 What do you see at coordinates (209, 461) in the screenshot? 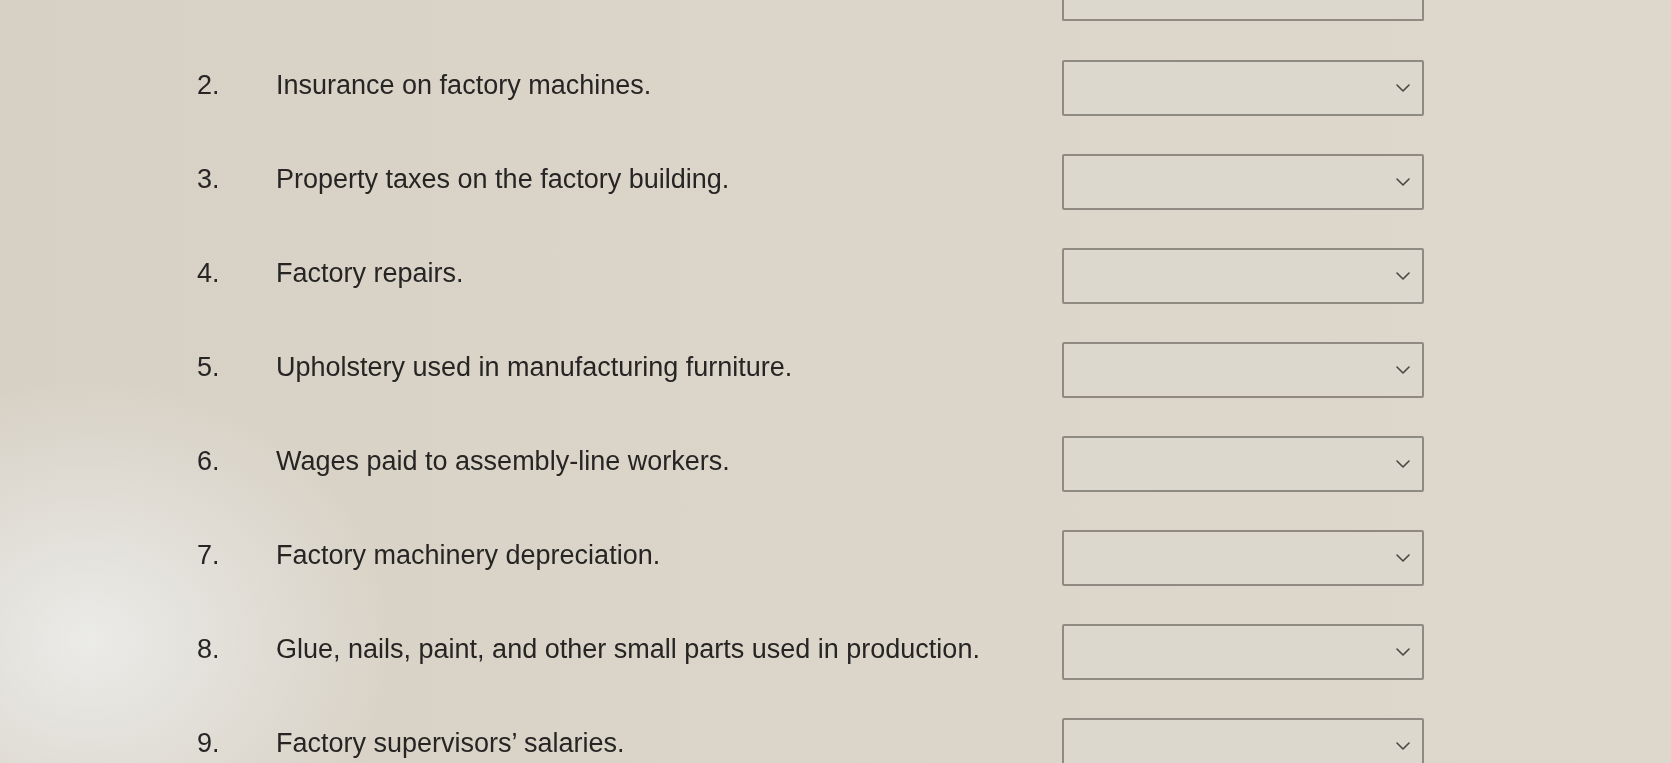
I see `question-number: 6.` at bounding box center [209, 461].